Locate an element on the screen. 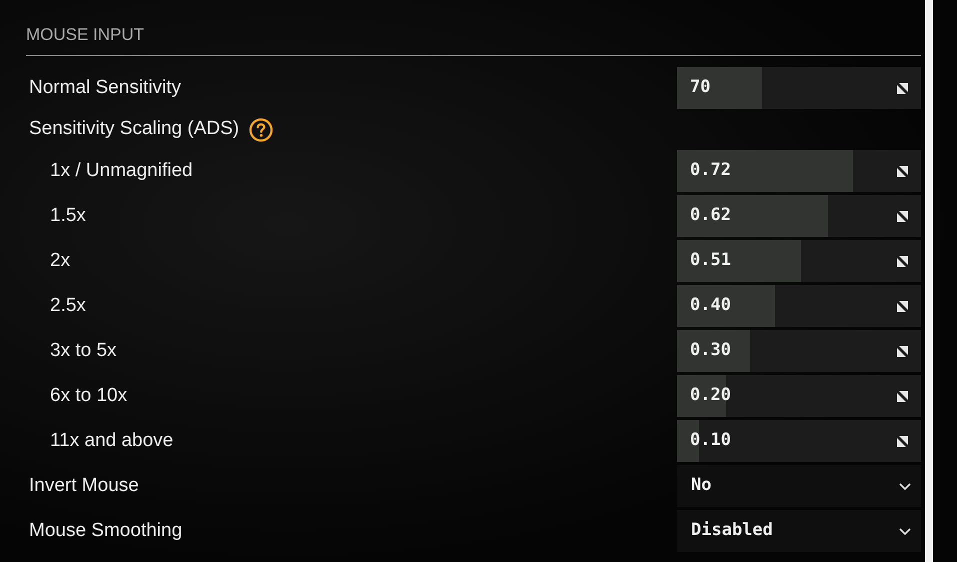  slider-value: 0.30 is located at coordinates (710, 350).